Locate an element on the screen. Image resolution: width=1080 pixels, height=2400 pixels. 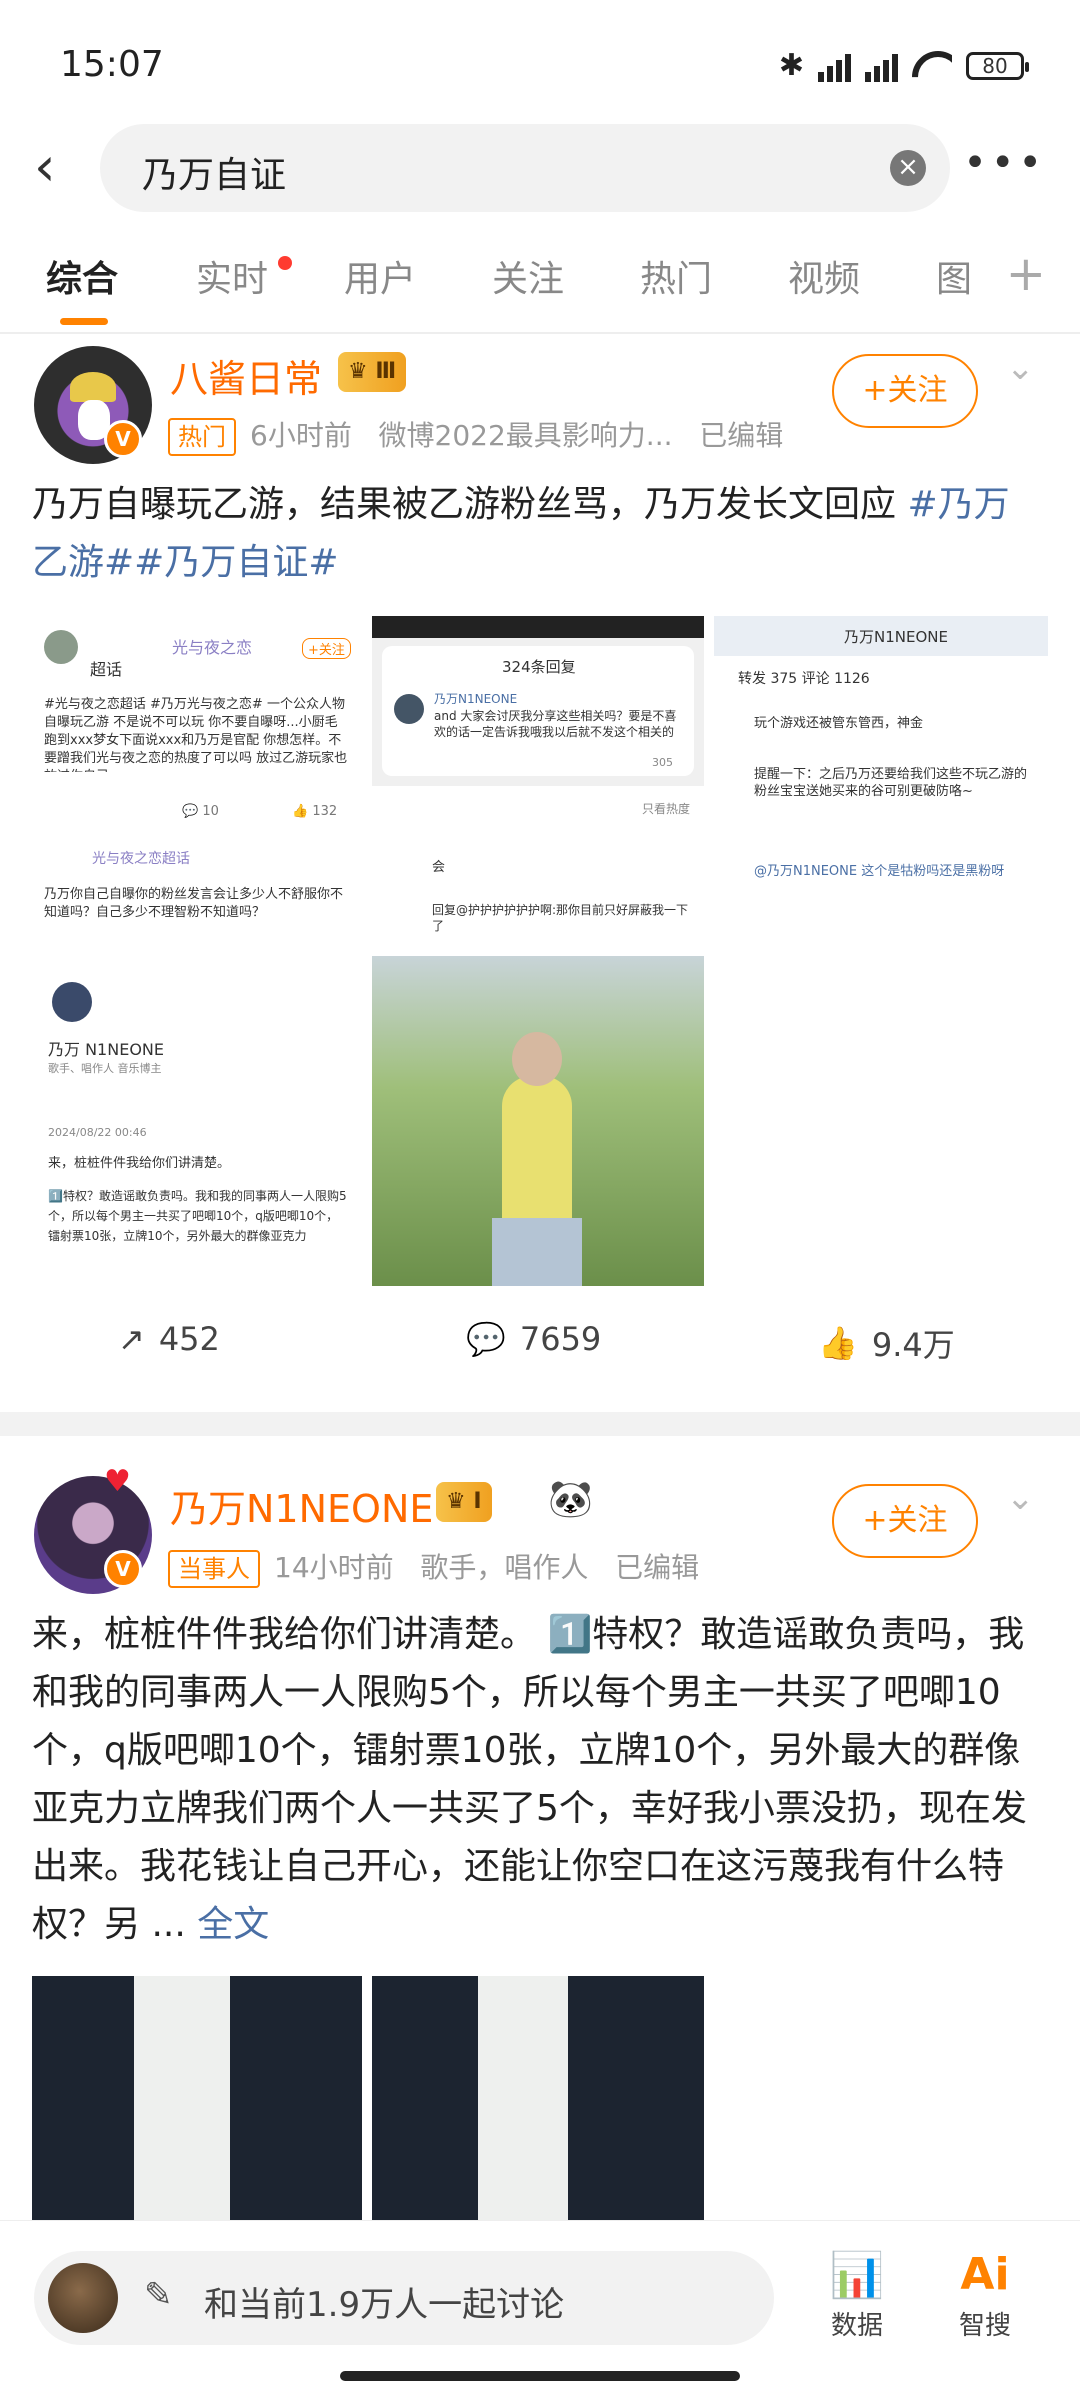
search-header: ‹ 乃万自证 × ••• is located at coordinates (540, 169).